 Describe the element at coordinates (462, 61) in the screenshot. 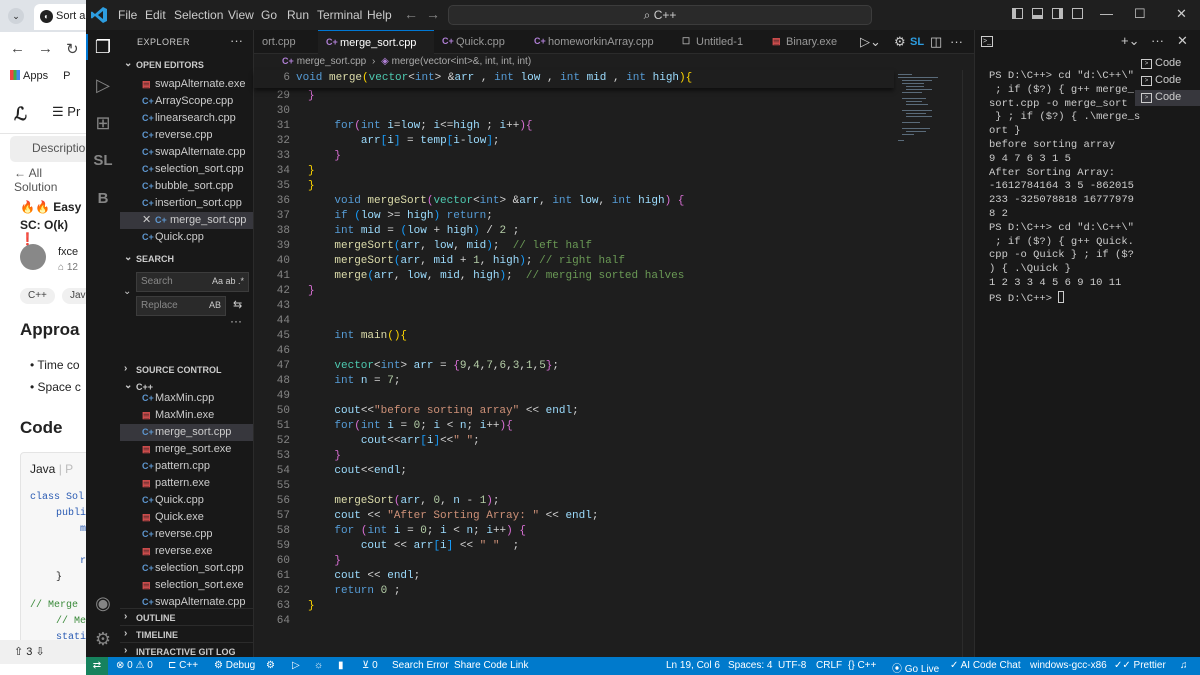

I see `breadcrumb-symbol: merge(vector<int>&, int, int, int)` at that location.